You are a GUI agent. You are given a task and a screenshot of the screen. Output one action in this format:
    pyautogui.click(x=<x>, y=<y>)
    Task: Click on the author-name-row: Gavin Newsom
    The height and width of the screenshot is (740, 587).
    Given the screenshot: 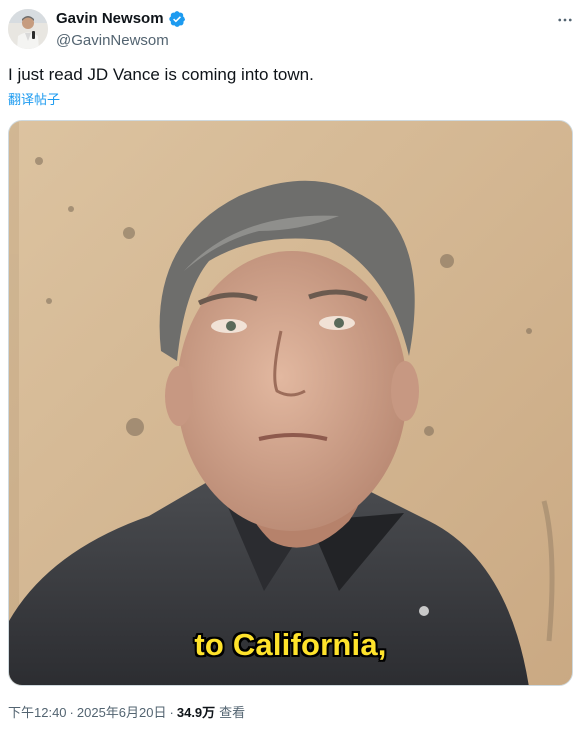 What is the action you would take?
    pyautogui.click(x=121, y=19)
    